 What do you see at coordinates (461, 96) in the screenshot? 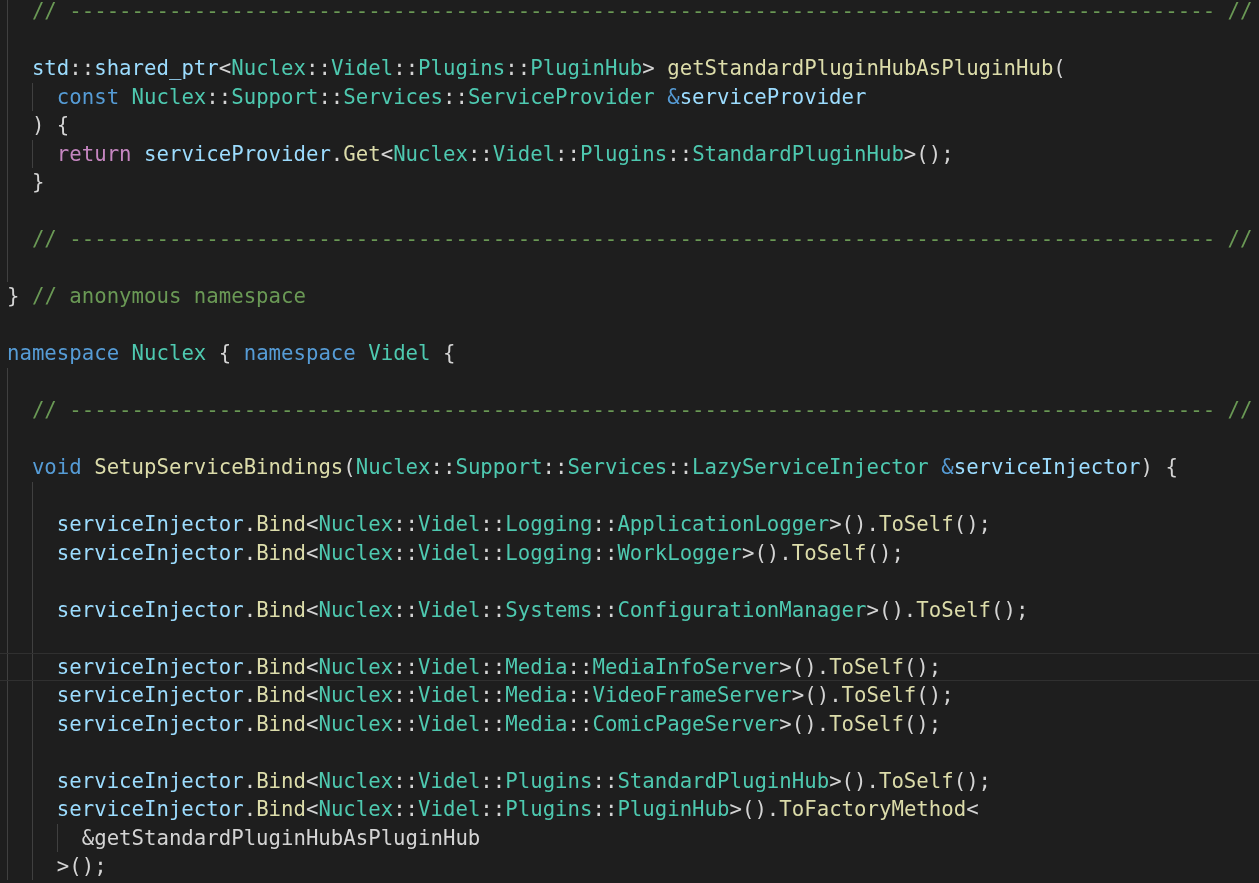
I see `code-line: const Nuclex::Support::Services::ServiceProvider &serviceProvider` at bounding box center [461, 96].